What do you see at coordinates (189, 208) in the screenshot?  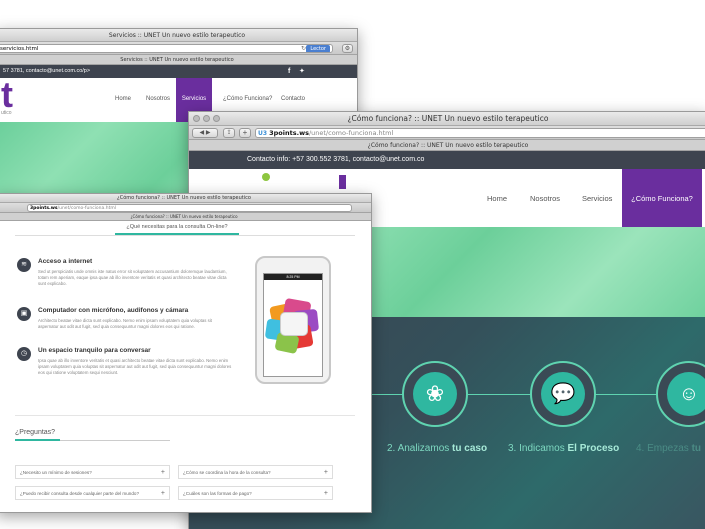 I see `url-input: 3points.ws/unet/como-funciona.html` at bounding box center [189, 208].